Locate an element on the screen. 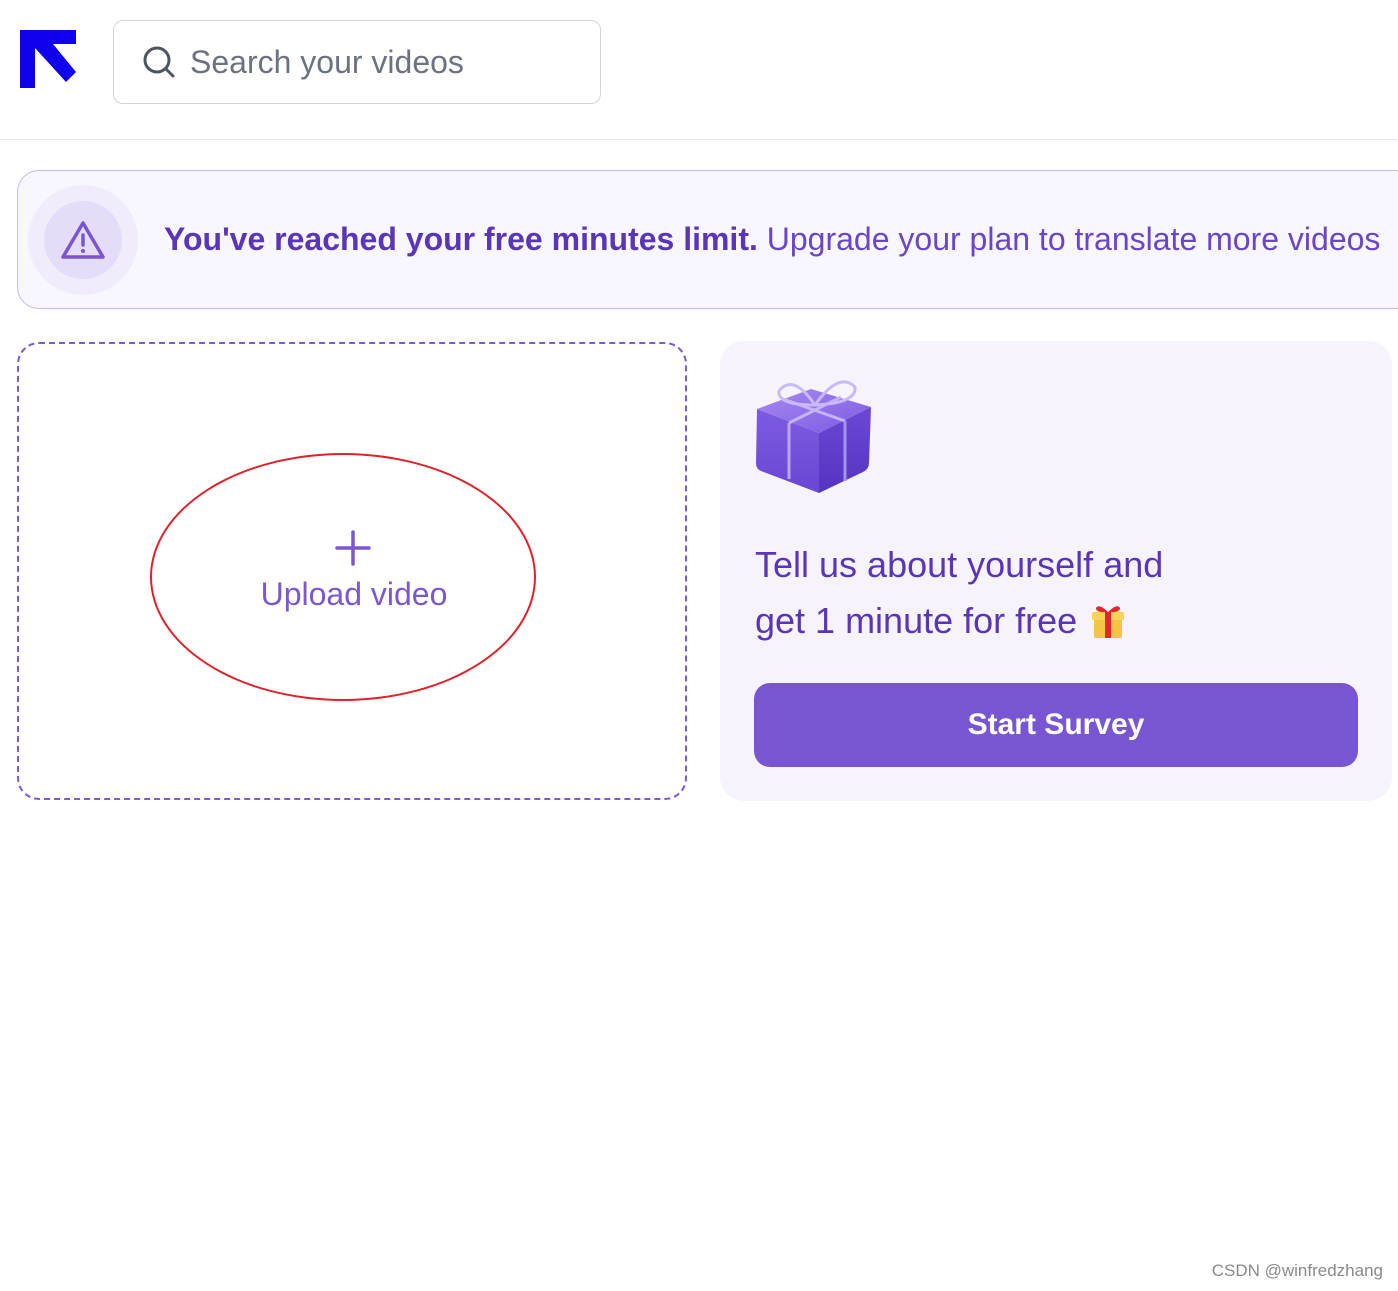 The height and width of the screenshot is (1291, 1398). upload-video-label: Upload video is located at coordinates (354, 594).